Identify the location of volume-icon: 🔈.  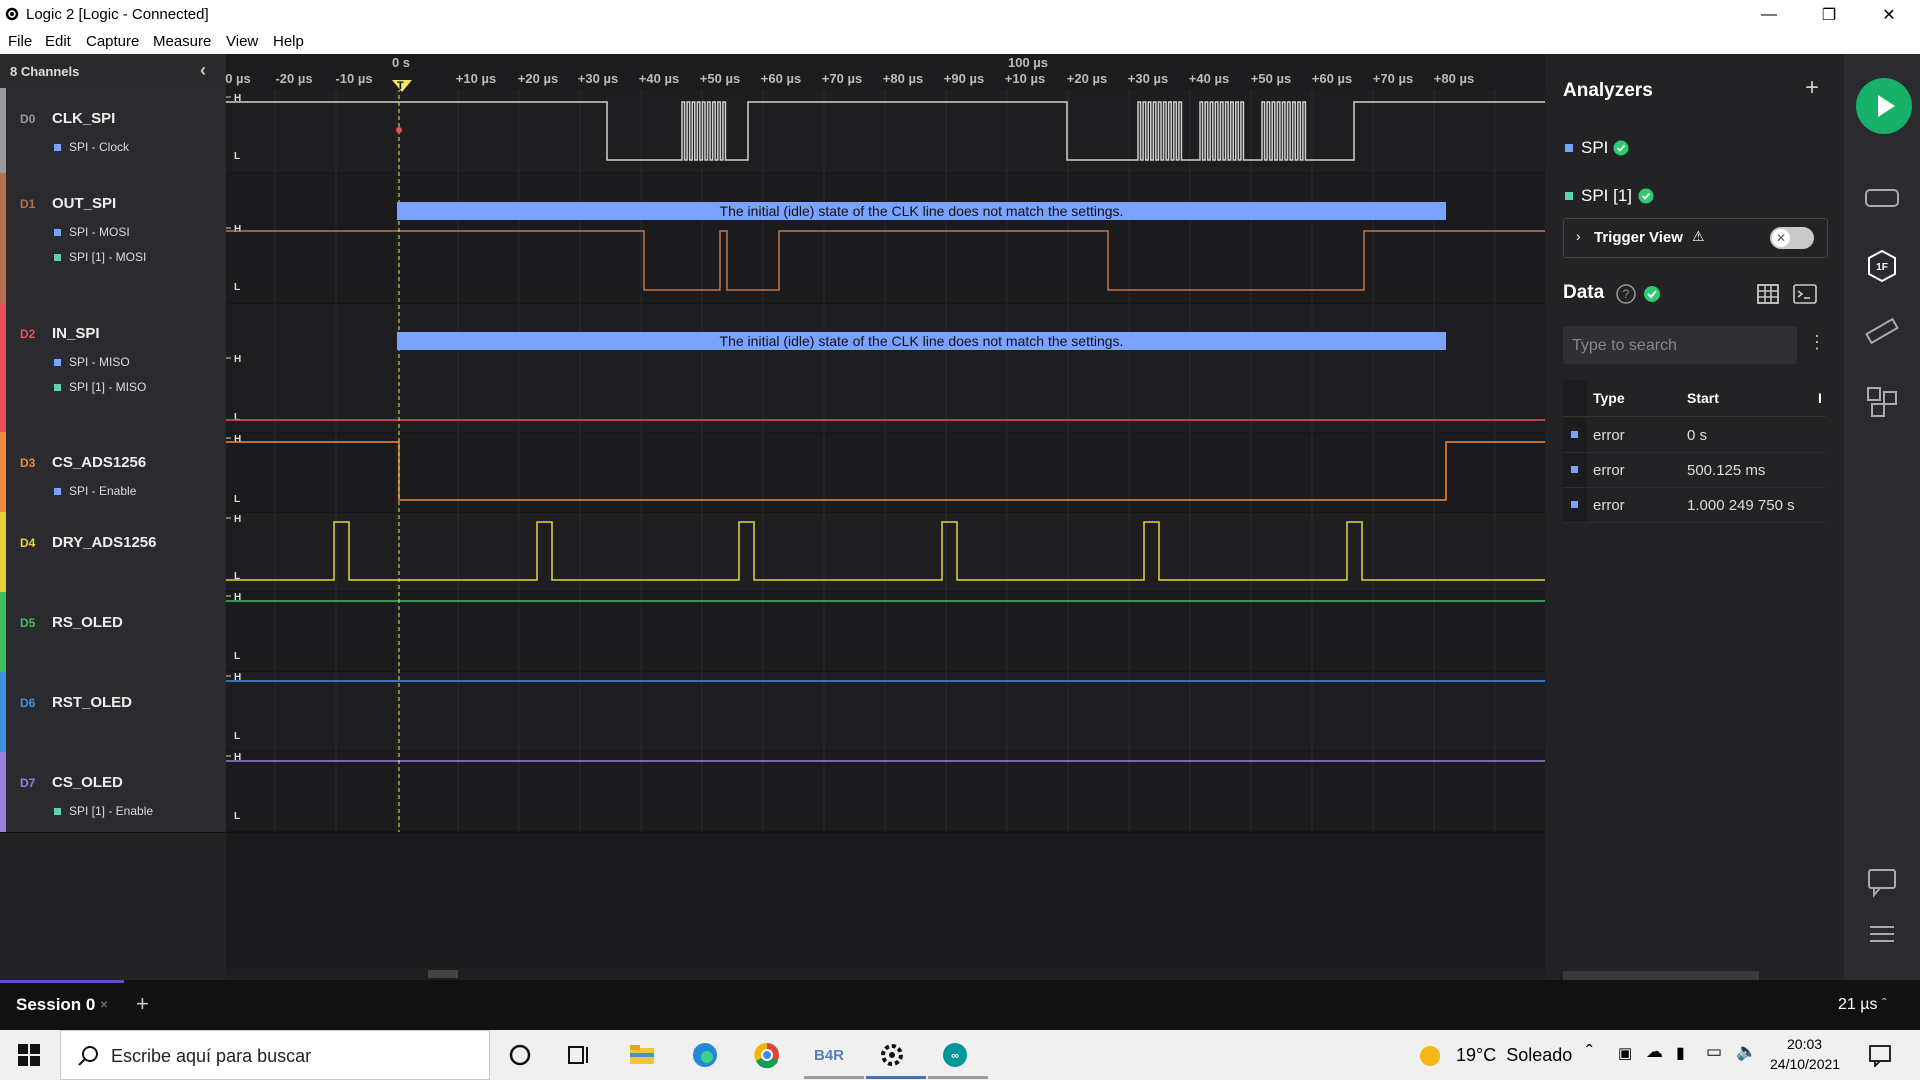
(1746, 1052).